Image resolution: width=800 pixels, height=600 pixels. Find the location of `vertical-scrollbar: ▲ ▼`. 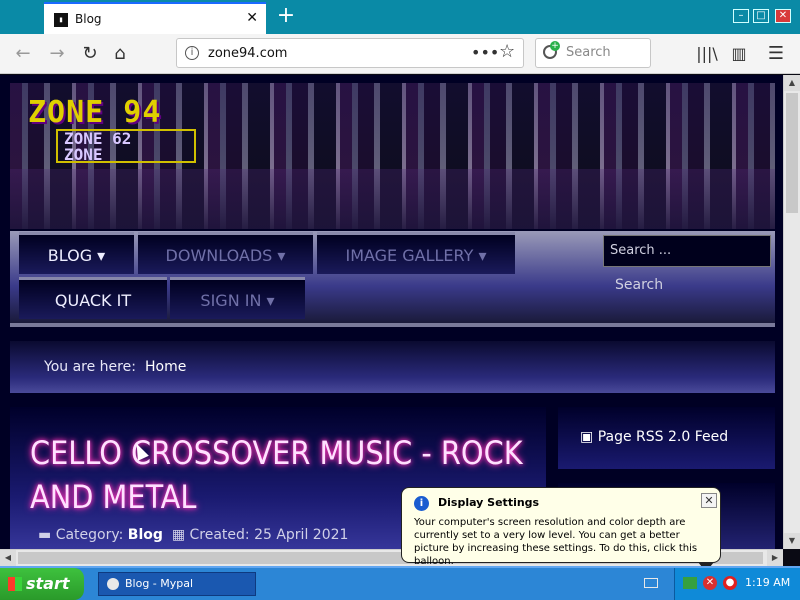

vertical-scrollbar: ▲ ▼ is located at coordinates (791, 312).